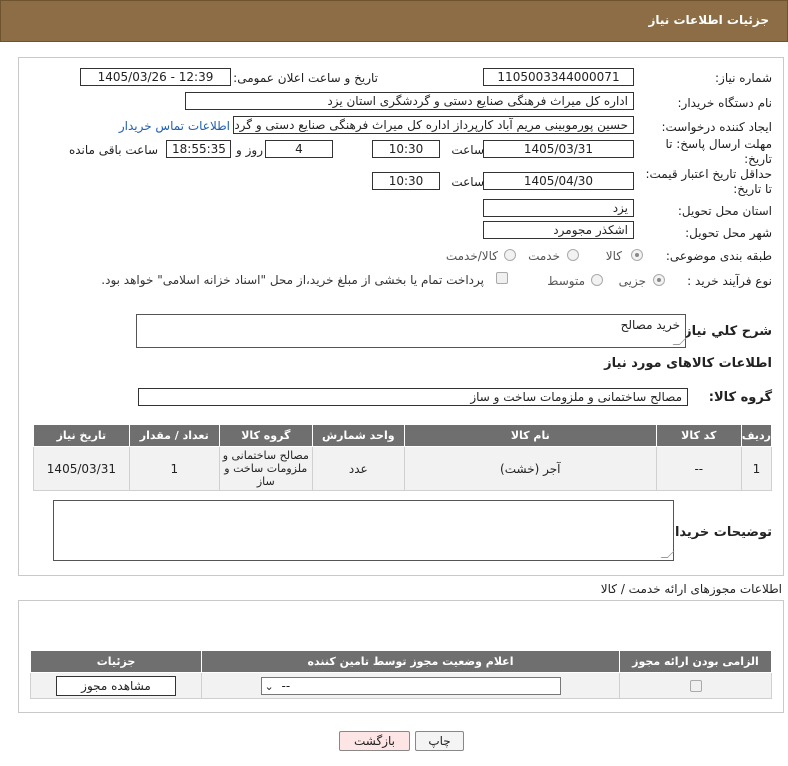 This screenshot has width=788, height=766. What do you see at coordinates (659, 280) in the screenshot?
I see `process-radio-minor` at bounding box center [659, 280].